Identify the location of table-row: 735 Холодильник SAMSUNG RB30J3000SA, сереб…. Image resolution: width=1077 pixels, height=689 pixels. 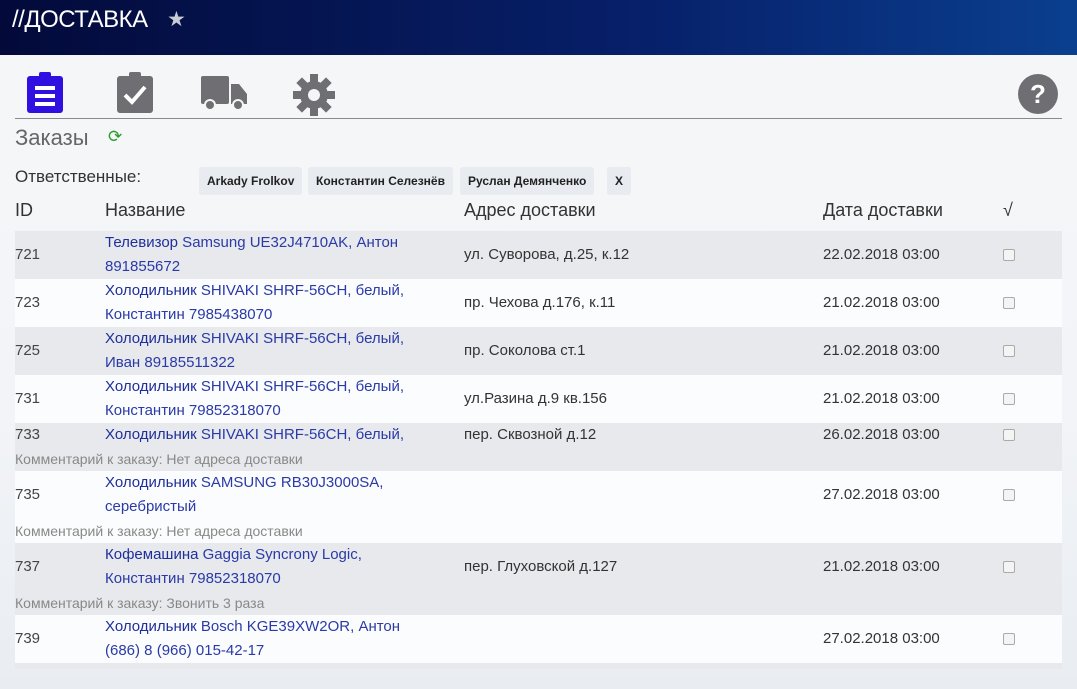
(538, 507).